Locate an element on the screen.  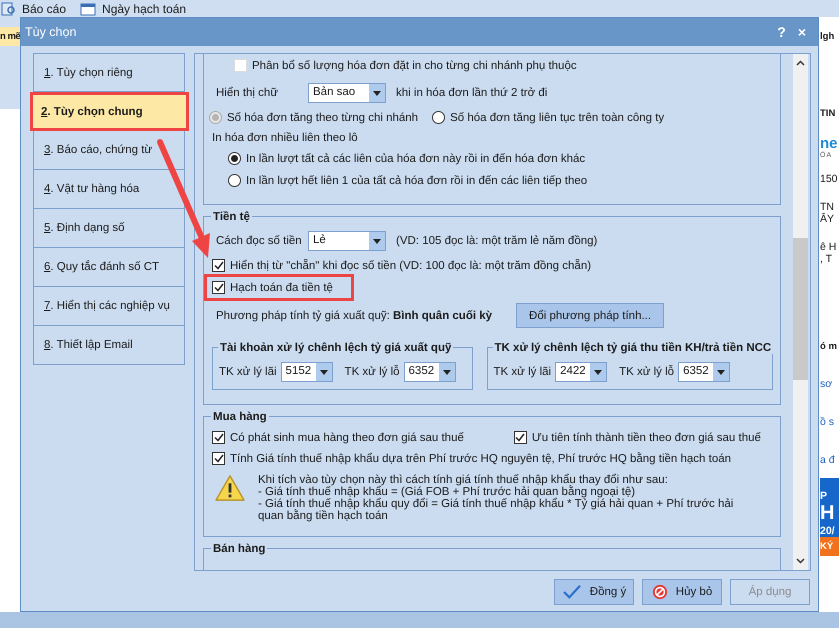
background-text: sơ is located at coordinates (826, 384).